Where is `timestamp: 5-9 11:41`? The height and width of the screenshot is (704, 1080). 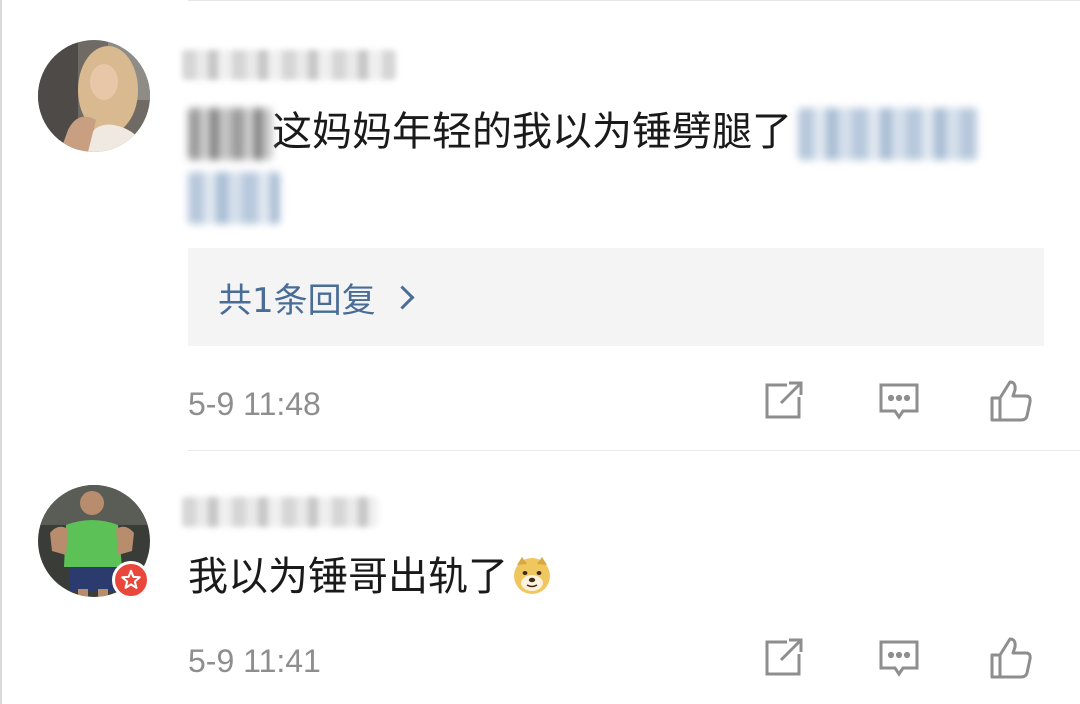 timestamp: 5-9 11:41 is located at coordinates (254, 661).